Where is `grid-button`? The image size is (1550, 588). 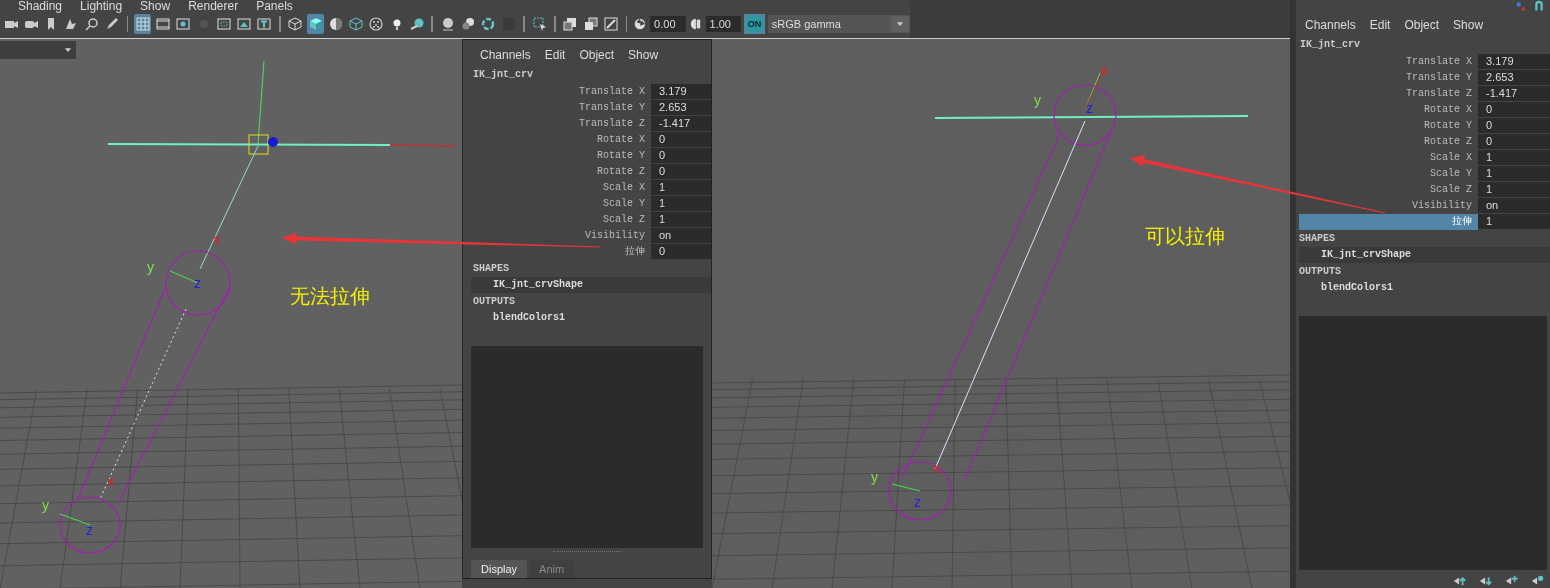
grid-button is located at coordinates (143, 24).